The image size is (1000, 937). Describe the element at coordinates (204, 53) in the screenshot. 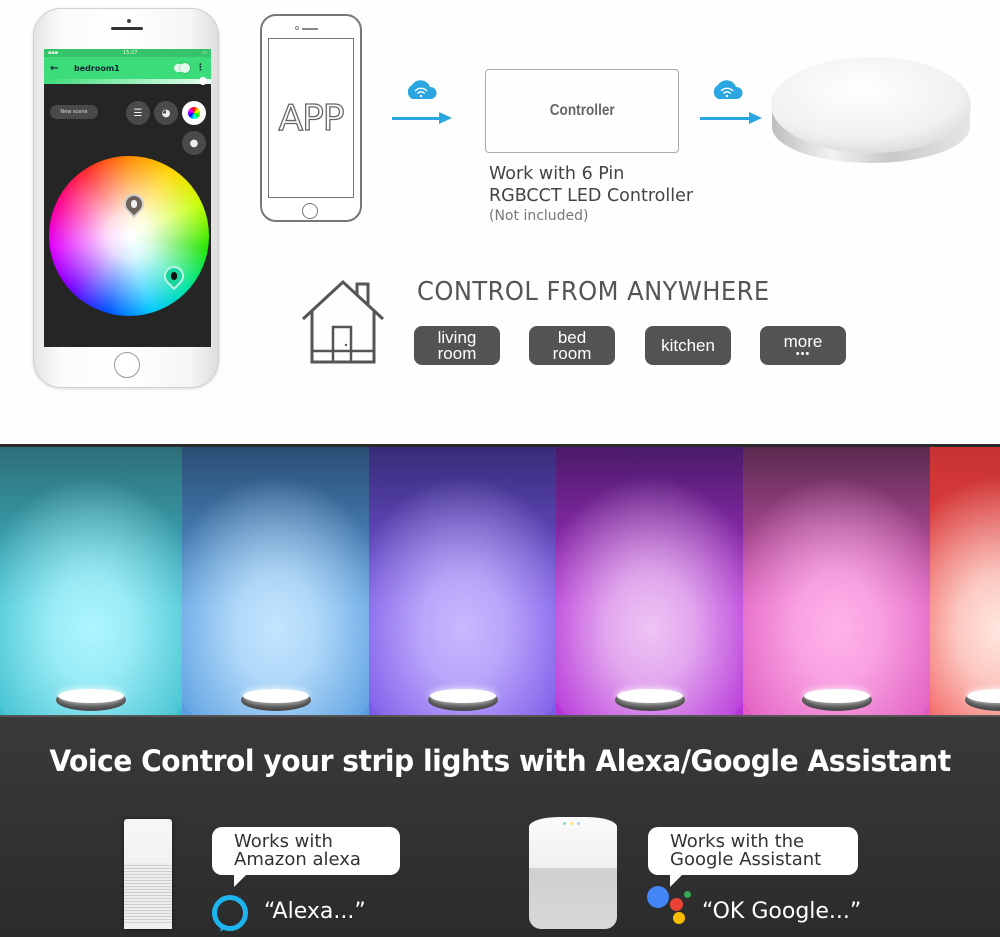

I see `battery-icon: ▭` at that location.